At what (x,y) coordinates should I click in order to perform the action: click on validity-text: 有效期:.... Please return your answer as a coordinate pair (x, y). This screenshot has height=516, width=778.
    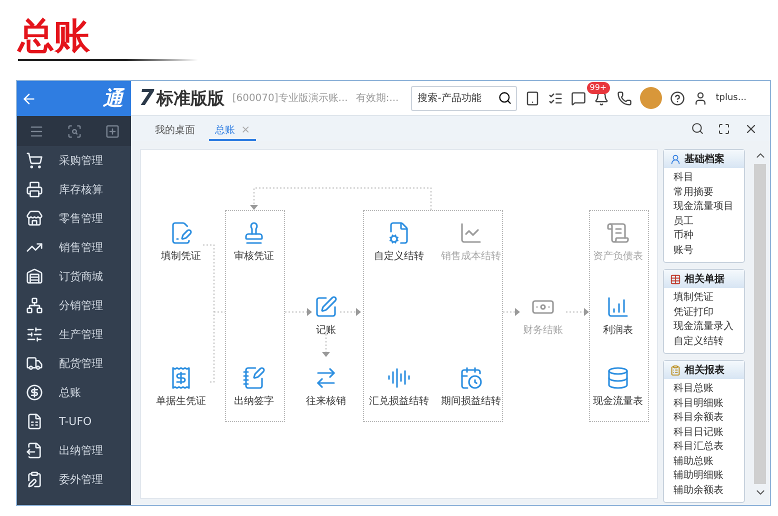
    Looking at the image, I should click on (377, 98).